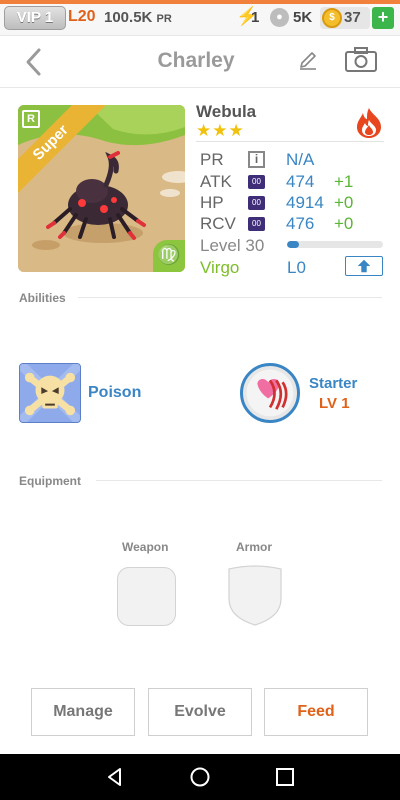  I want to click on player-power-unit: PR, so click(164, 19).